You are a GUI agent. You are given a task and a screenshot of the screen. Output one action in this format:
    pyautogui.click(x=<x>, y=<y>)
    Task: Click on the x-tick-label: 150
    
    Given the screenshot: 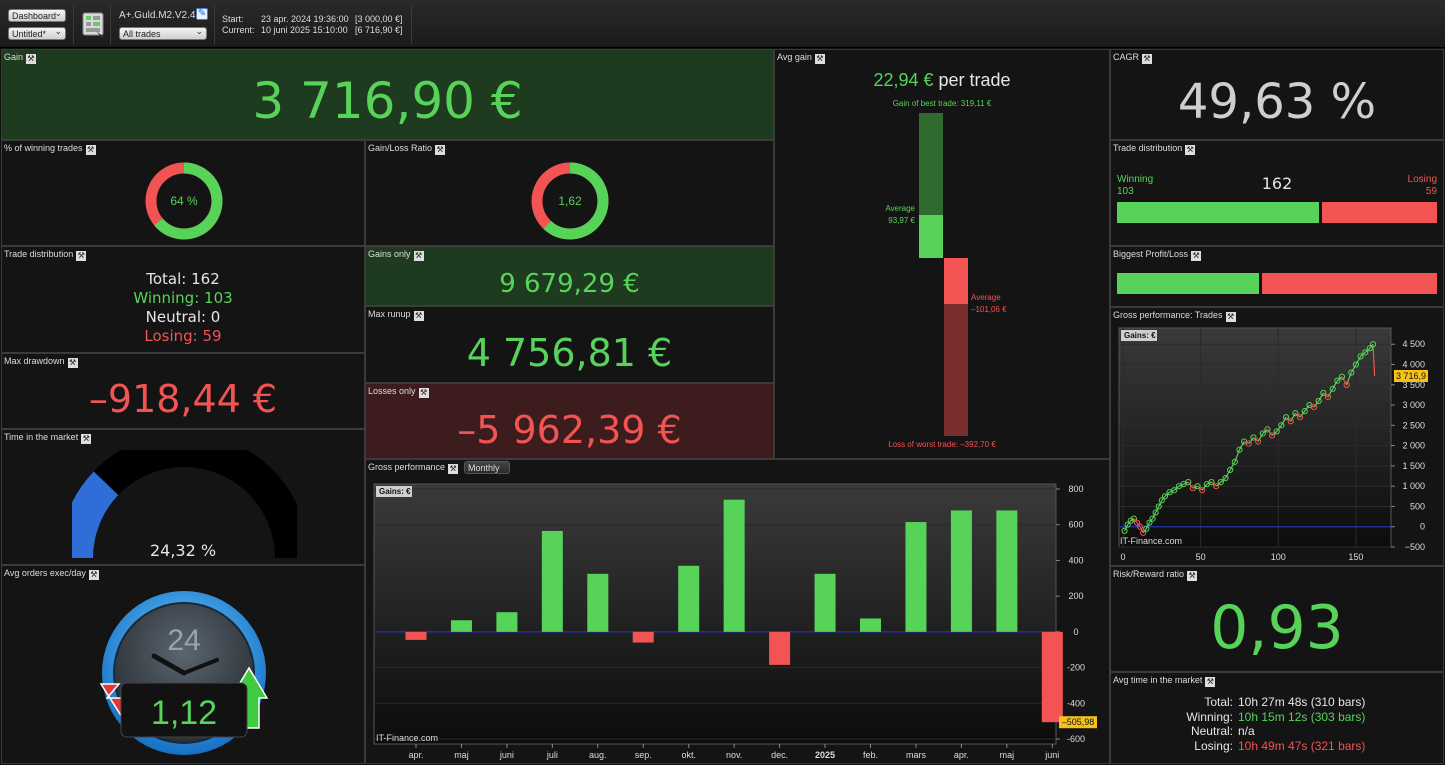 What is the action you would take?
    pyautogui.click(x=1355, y=557)
    